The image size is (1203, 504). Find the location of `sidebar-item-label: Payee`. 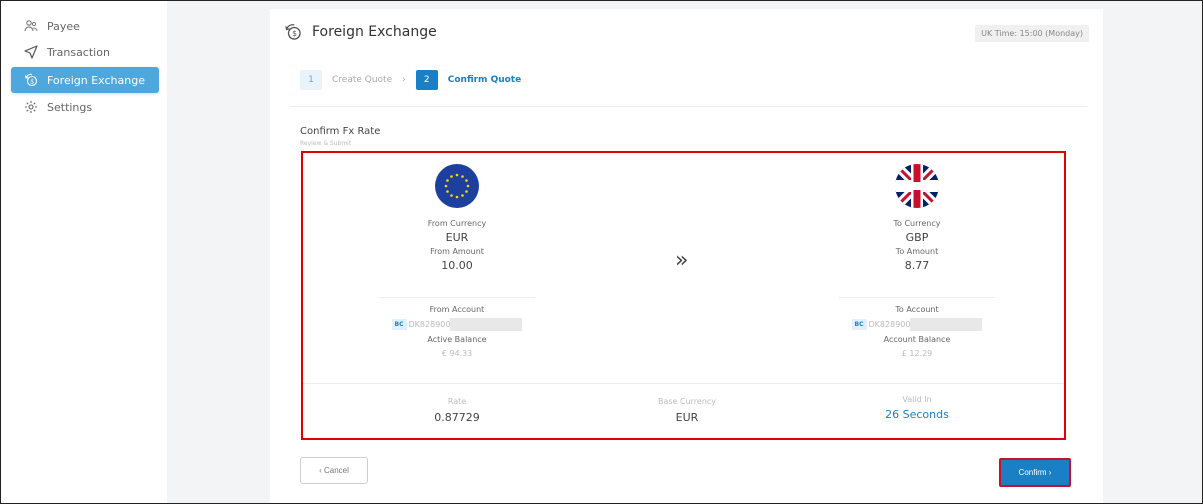

sidebar-item-label: Payee is located at coordinates (63, 26).